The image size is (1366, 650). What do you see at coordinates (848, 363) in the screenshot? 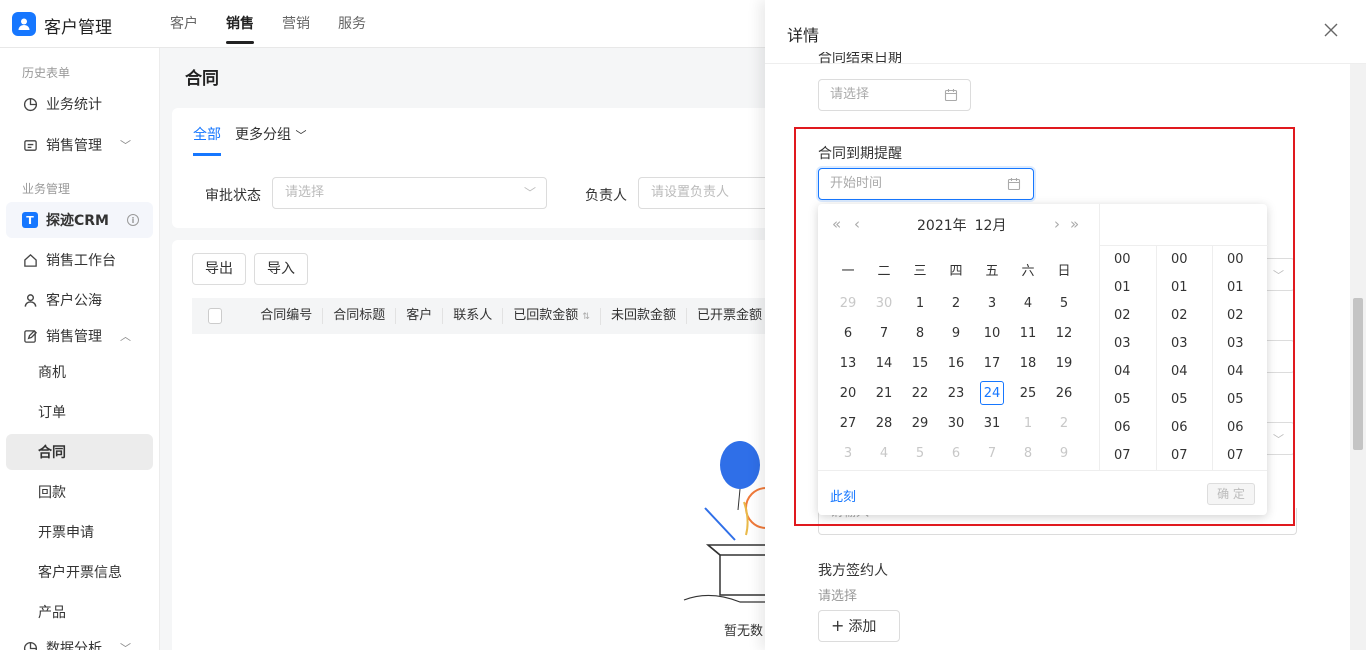
I see `calendar-day: 13` at bounding box center [848, 363].